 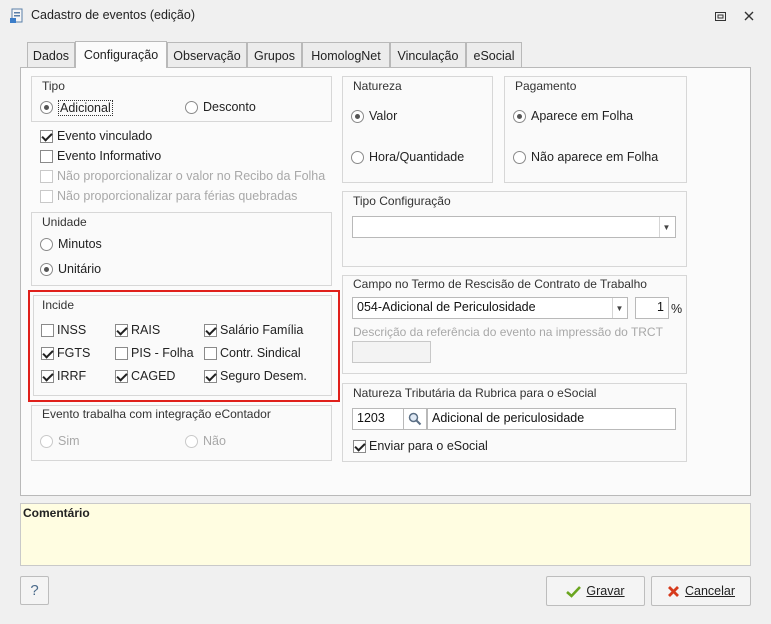 What do you see at coordinates (378, 419) in the screenshot?
I see `tributaria-code-input: 1203` at bounding box center [378, 419].